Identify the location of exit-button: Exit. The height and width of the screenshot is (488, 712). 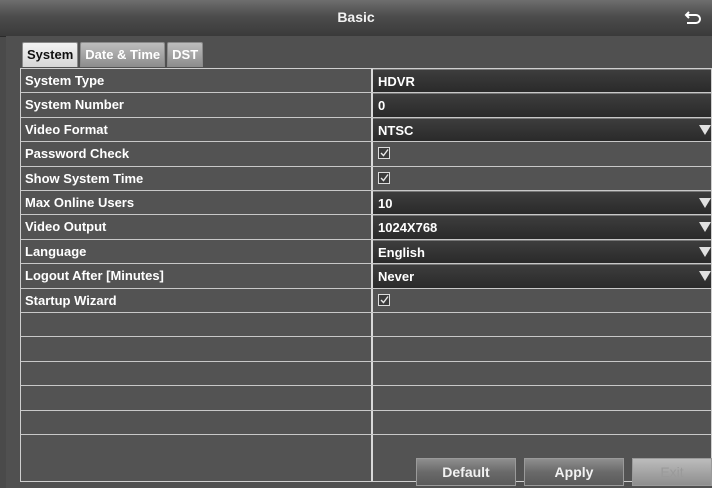
(672, 472).